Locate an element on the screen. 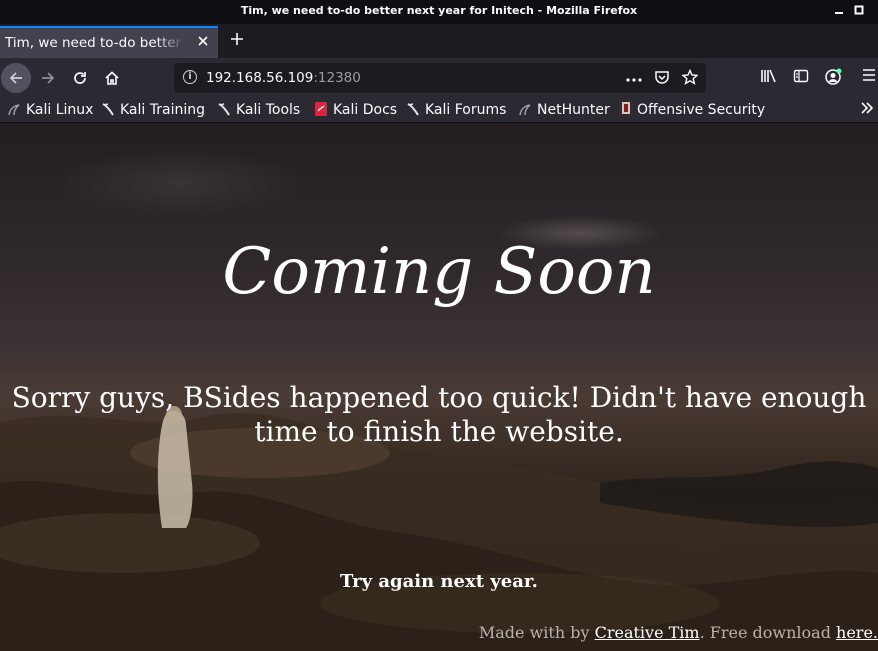 The height and width of the screenshot is (651, 878). url-bar: i 192.168.56.109:12380 is located at coordinates (440, 78).